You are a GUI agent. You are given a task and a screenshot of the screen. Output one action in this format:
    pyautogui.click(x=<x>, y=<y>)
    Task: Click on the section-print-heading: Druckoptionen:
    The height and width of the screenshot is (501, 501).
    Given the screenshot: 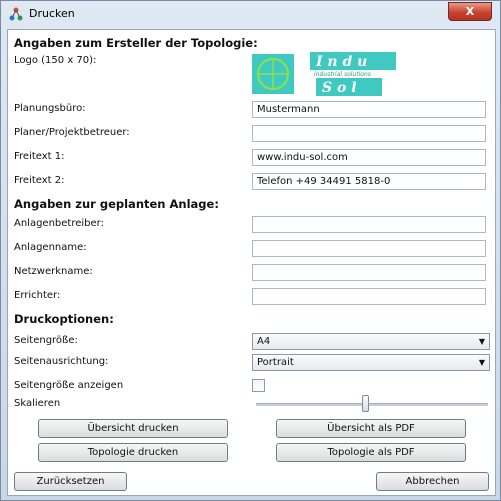 What is the action you would take?
    pyautogui.click(x=64, y=319)
    